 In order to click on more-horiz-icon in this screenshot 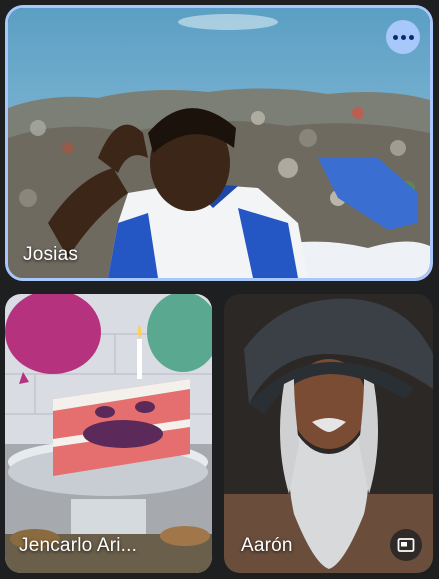, I will do `click(403, 37)`.